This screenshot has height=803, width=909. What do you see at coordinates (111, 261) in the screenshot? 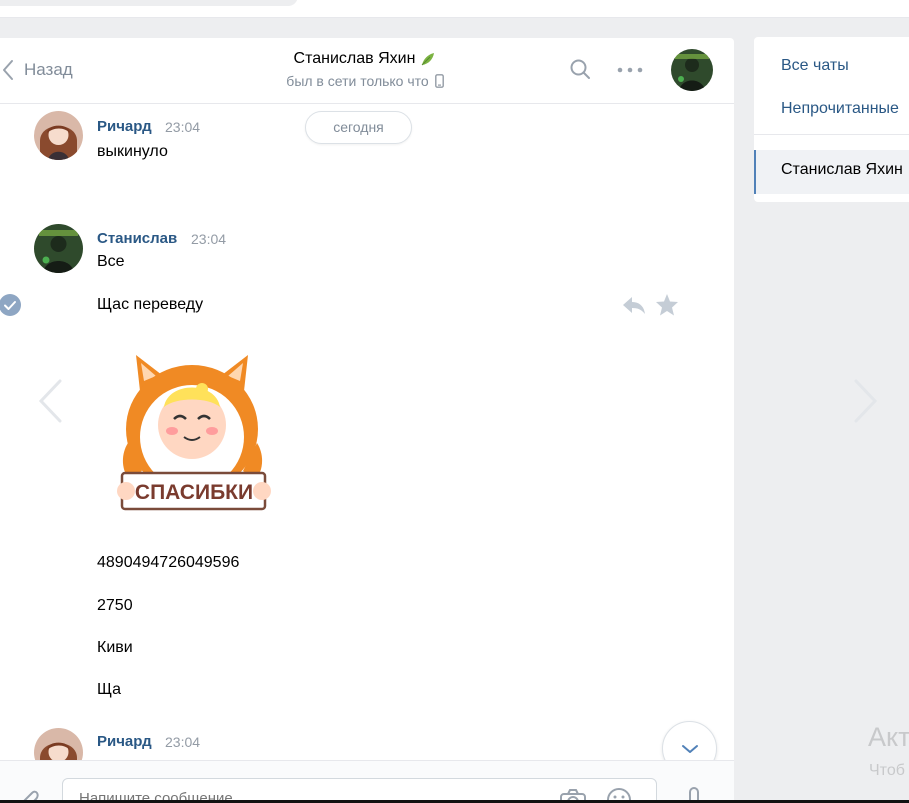
I see `message-text: Все` at bounding box center [111, 261].